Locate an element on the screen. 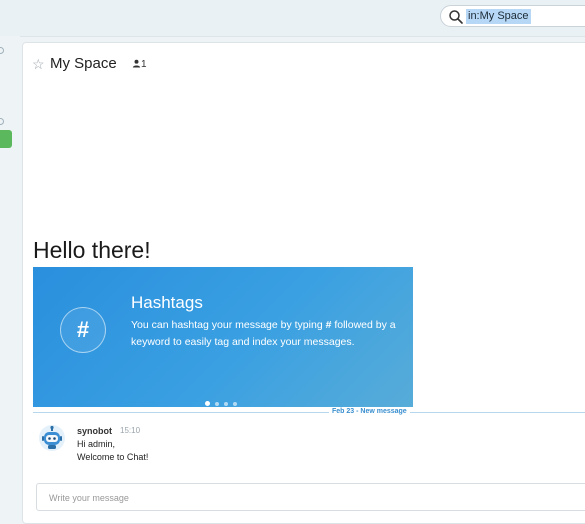 This screenshot has height=524, width=585. left-rail is located at coordinates (10, 276).